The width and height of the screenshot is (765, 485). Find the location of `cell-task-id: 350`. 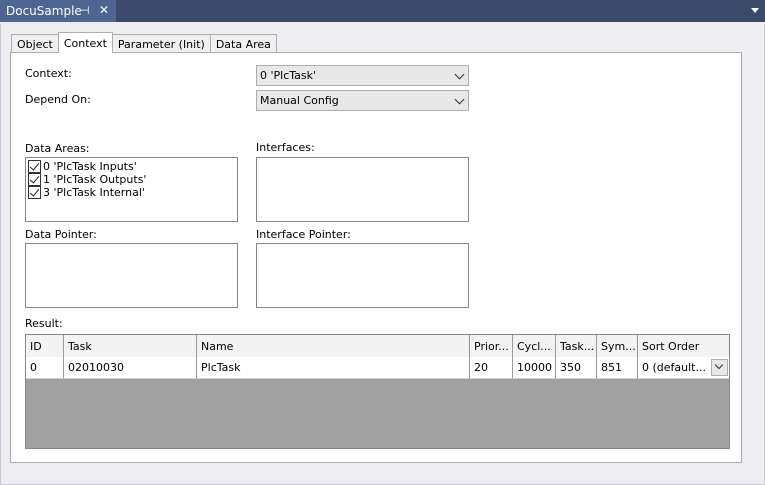

cell-task-id: 350 is located at coordinates (576, 368).